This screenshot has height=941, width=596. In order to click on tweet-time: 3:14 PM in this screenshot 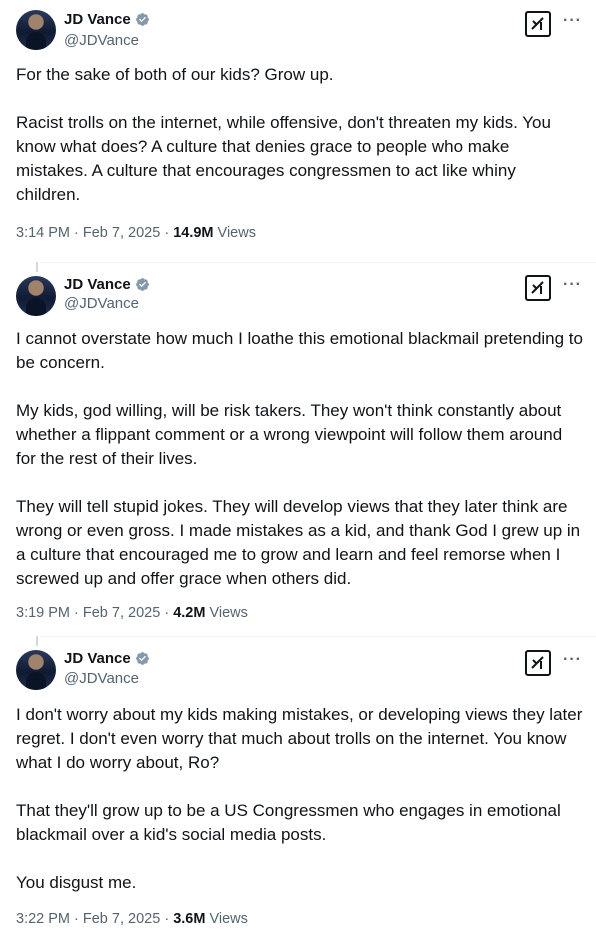, I will do `click(43, 233)`.